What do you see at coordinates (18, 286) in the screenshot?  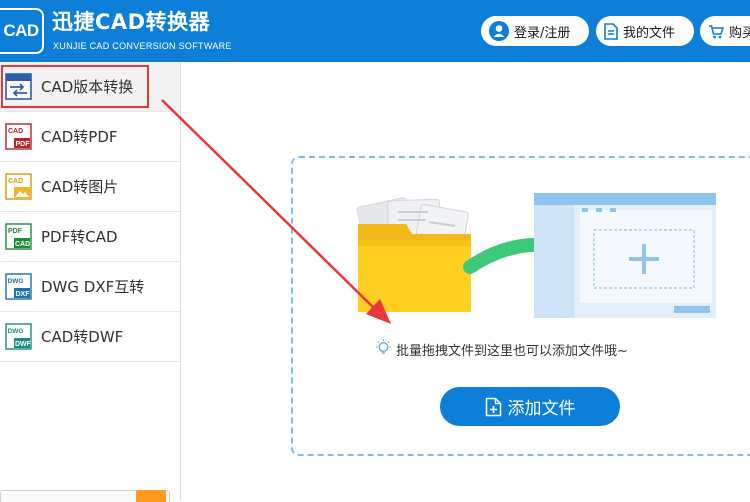 I see `dwg-dxf-convert-icon: DWG DXF` at bounding box center [18, 286].